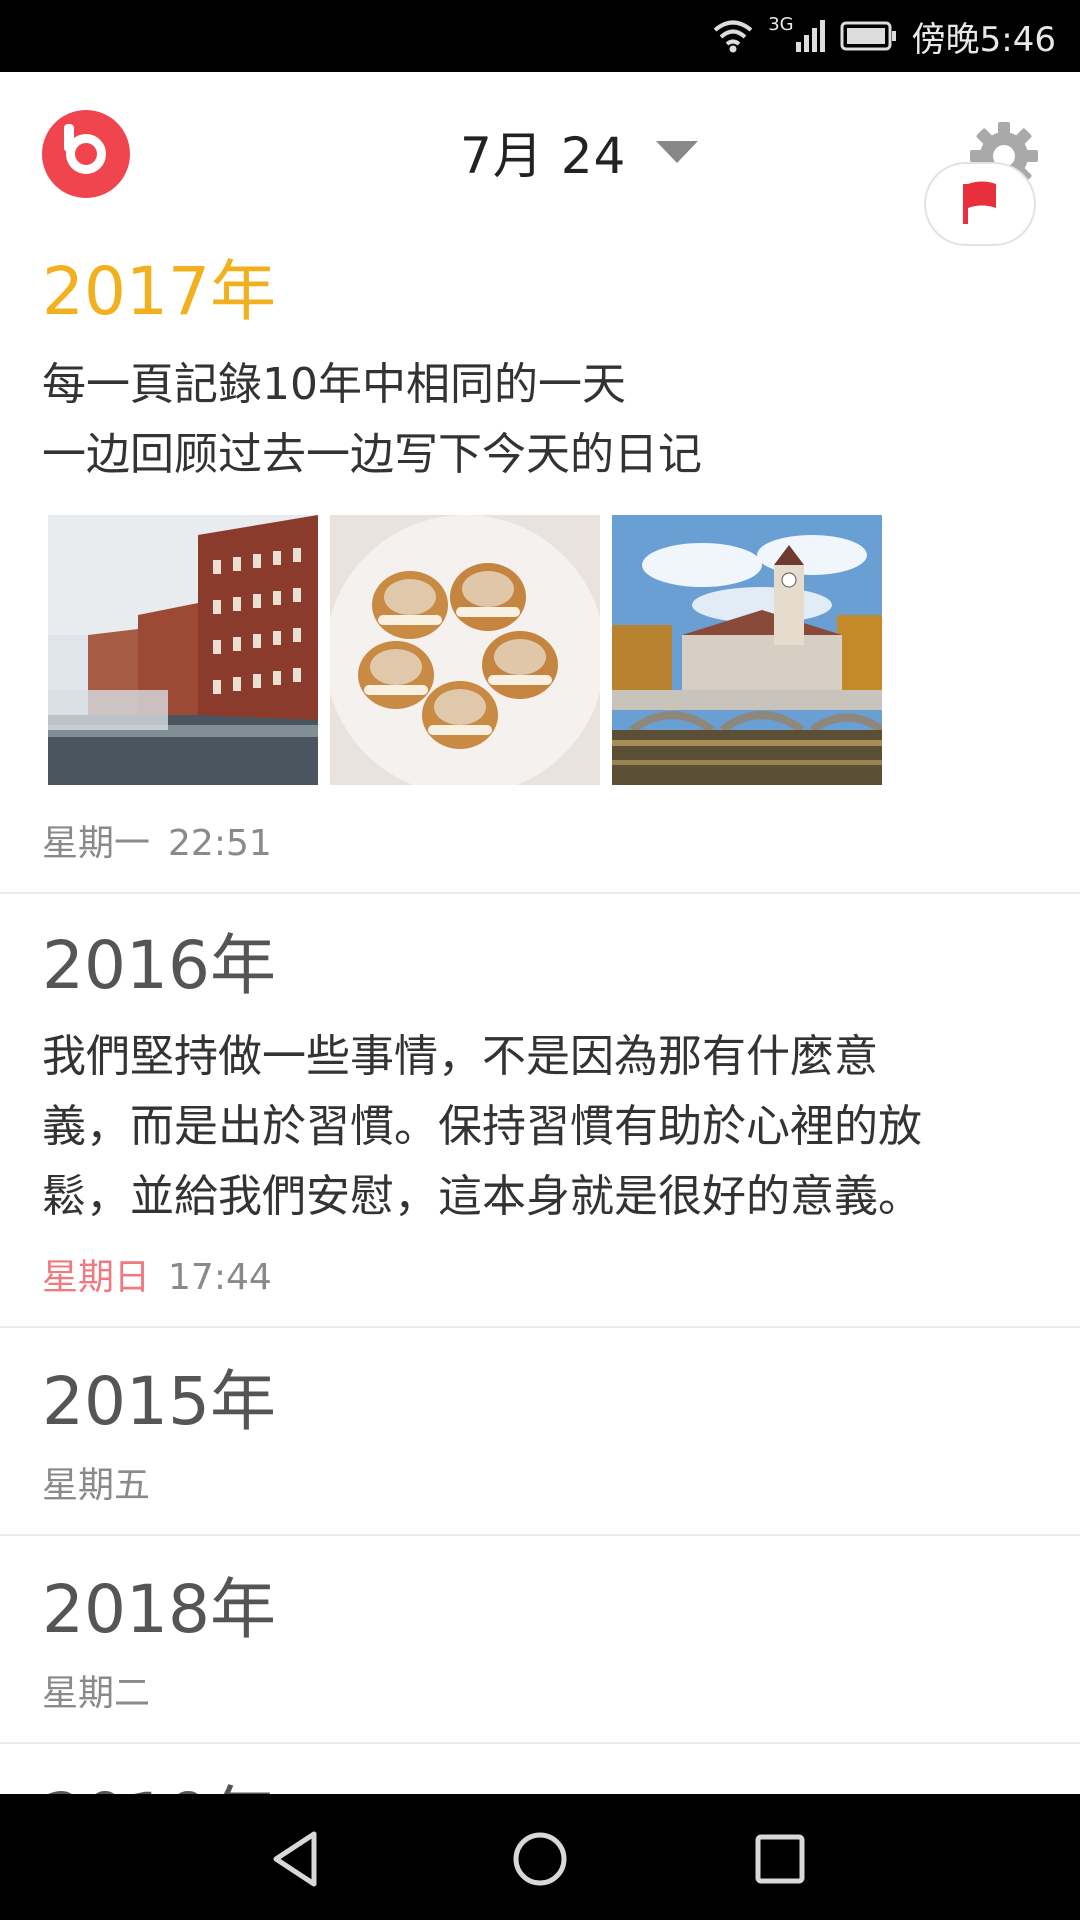 This screenshot has width=1080, height=1920. I want to click on entry-meta: 星期二, so click(96, 1690).